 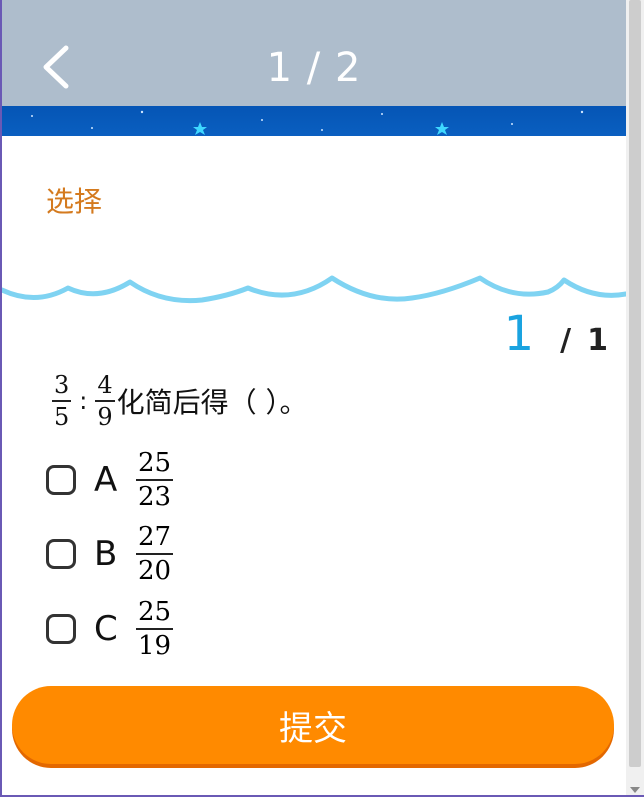 I want to click on option-fraction: 25 19, so click(x=155, y=629).